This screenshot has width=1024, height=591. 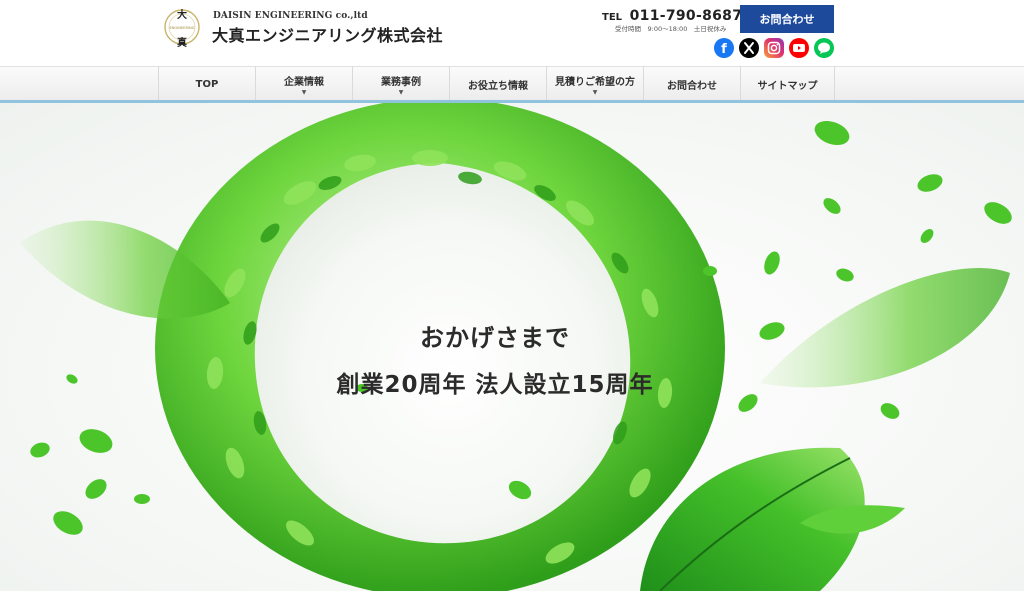 I want to click on logo-bottom-char: 真, so click(x=182, y=42).